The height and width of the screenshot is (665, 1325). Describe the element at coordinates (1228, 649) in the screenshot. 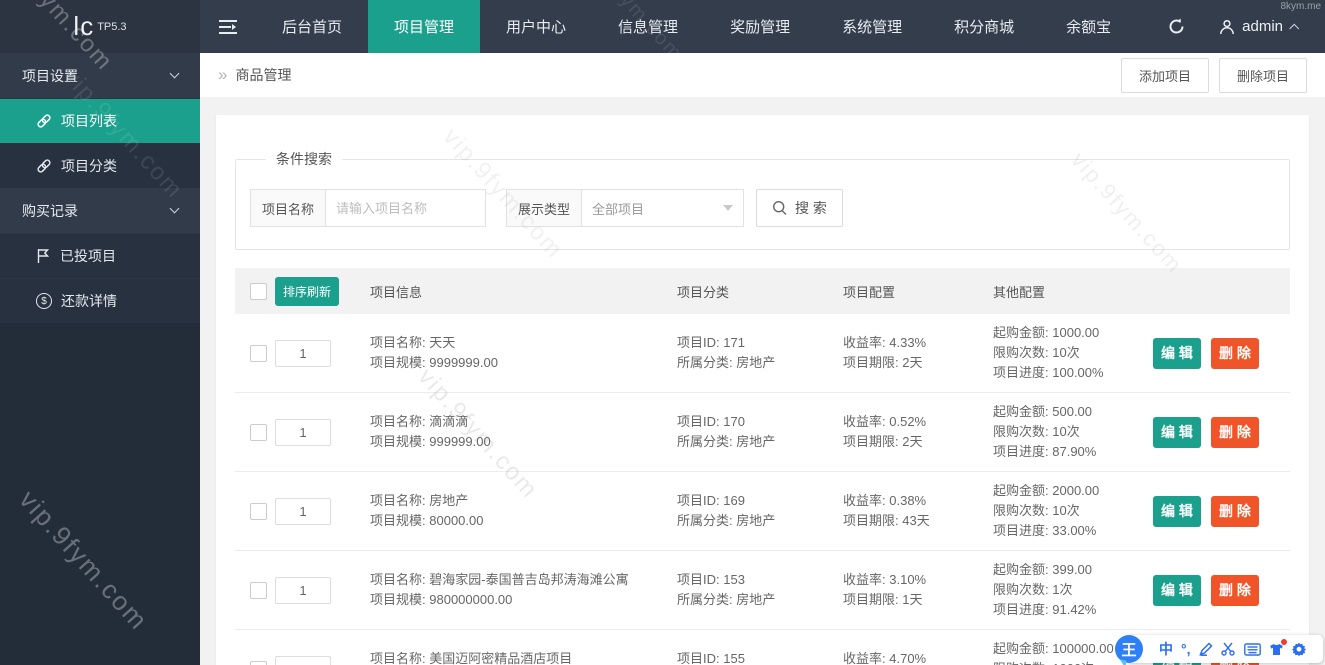

I see `ime-scissors-icon` at that location.